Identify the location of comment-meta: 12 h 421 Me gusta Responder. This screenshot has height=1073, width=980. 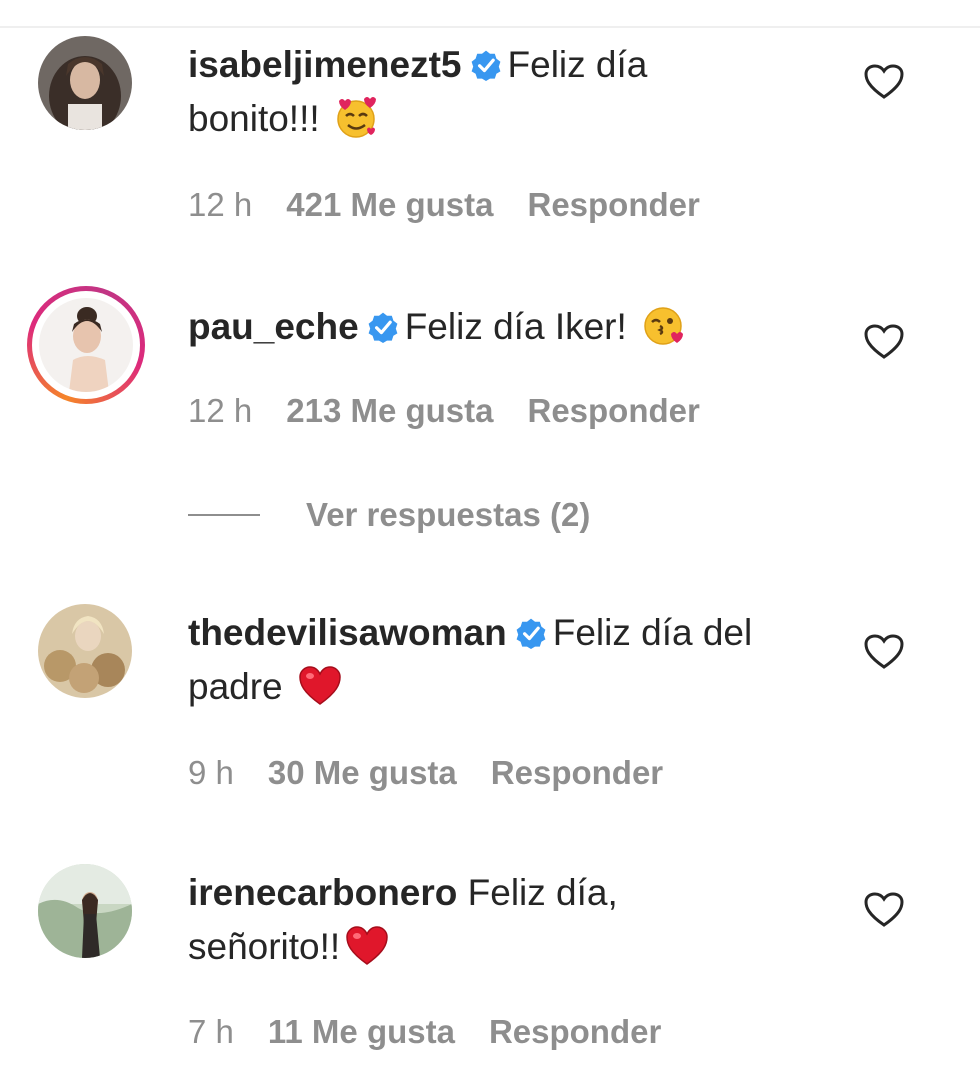
(461, 205).